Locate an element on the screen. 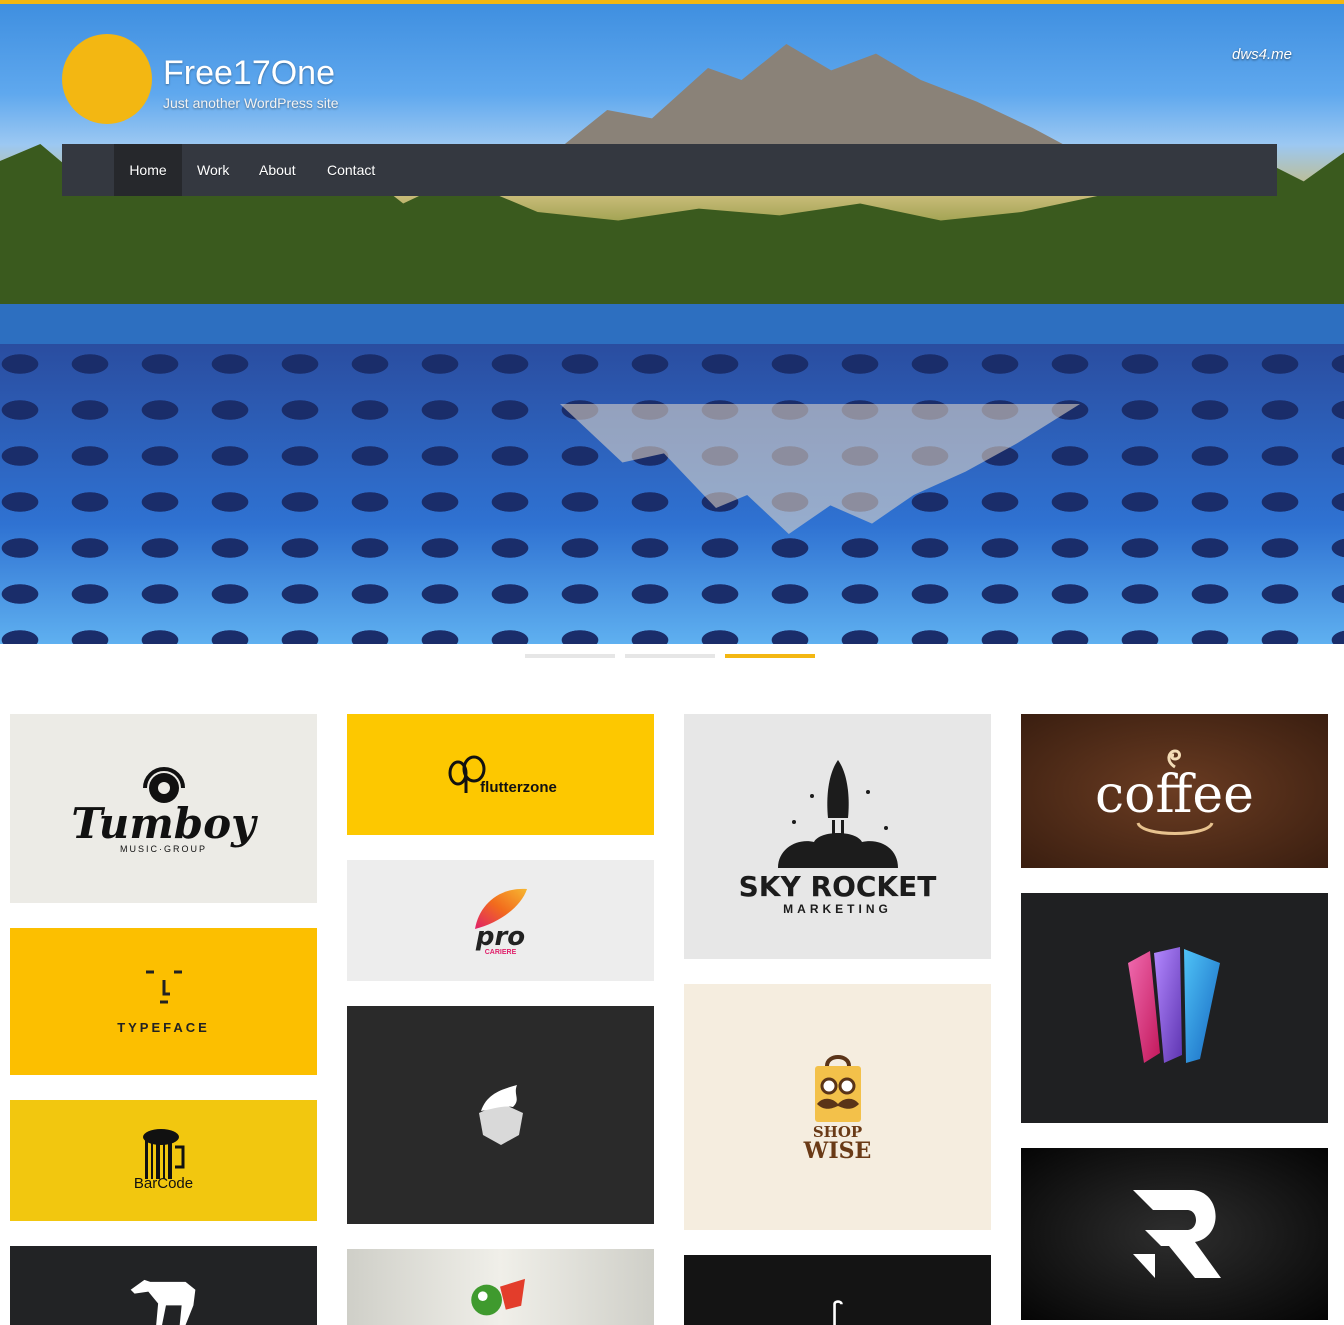  beer-barcode-icon is located at coordinates (163, 1154).